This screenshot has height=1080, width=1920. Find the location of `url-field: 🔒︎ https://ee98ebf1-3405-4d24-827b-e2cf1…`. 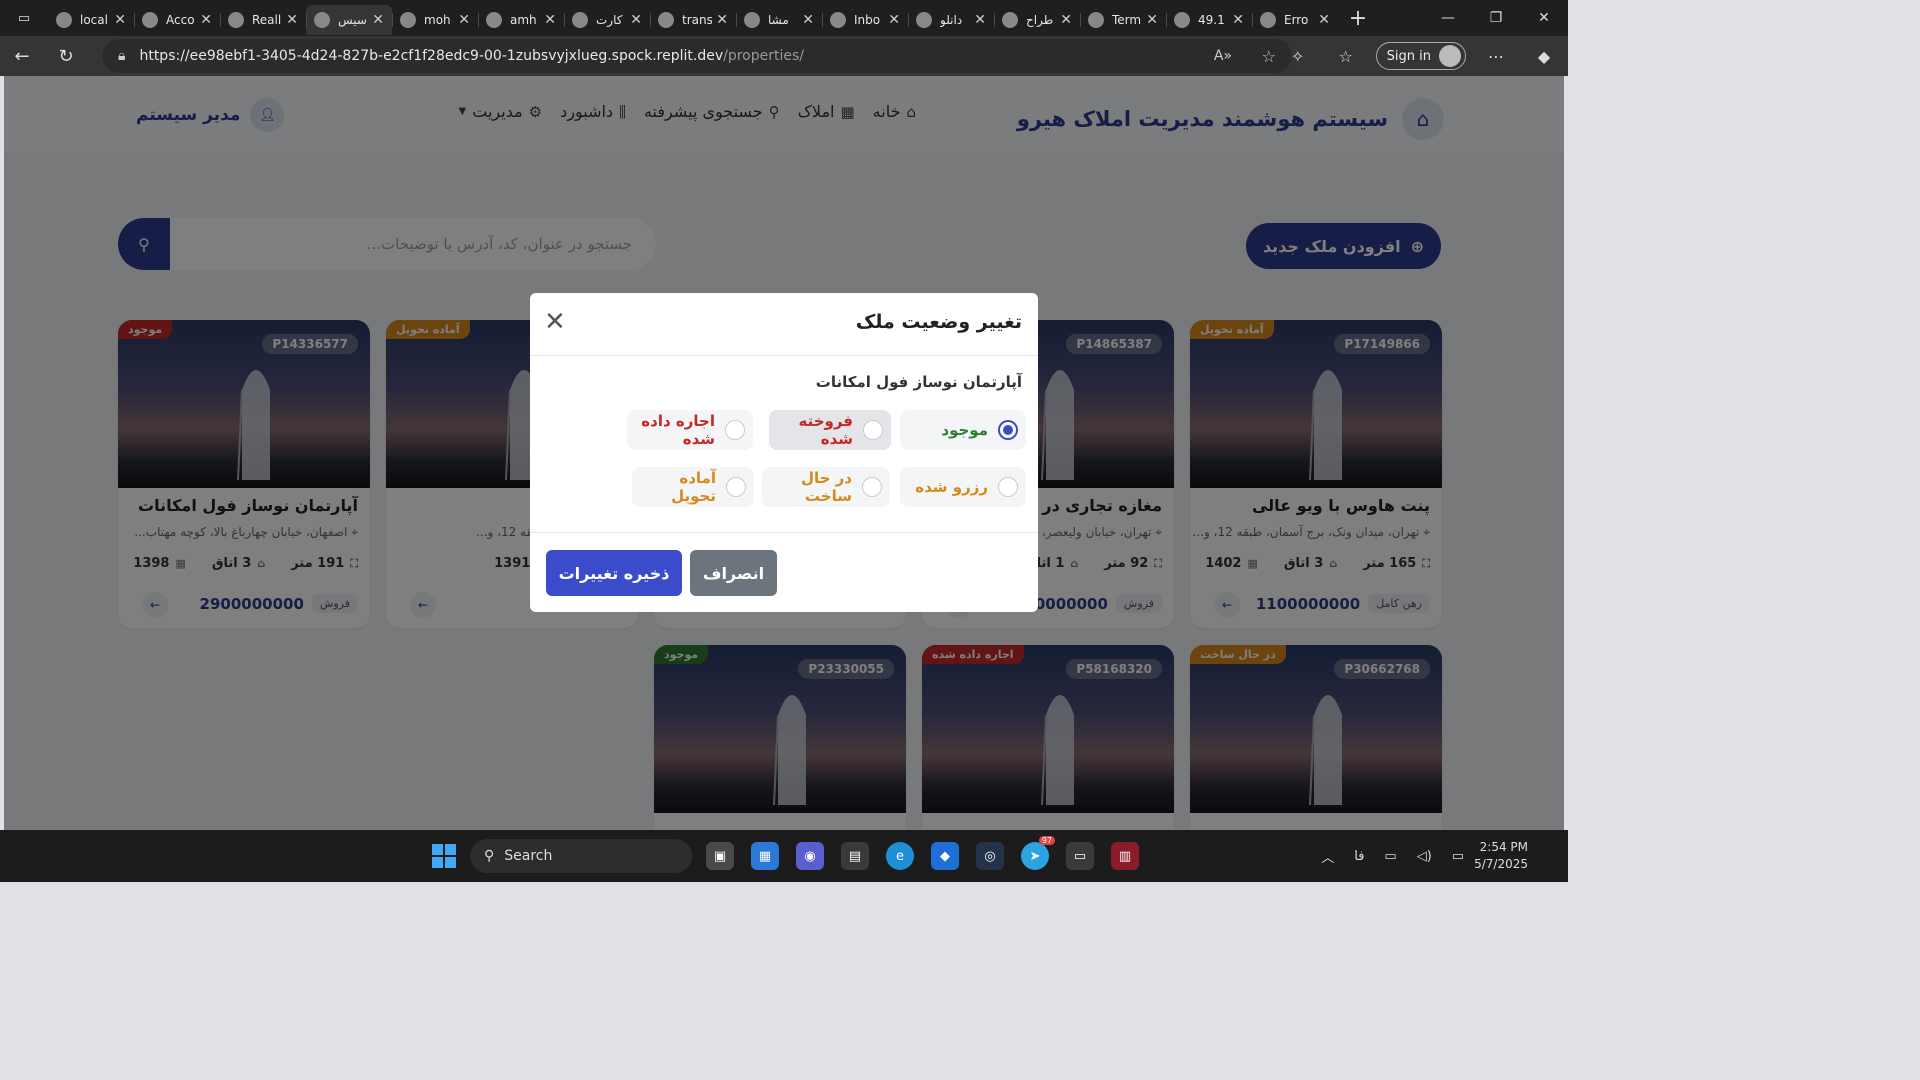

url-field: 🔒︎ https://ee98ebf1-3405-4d24-827b-e2cf1… is located at coordinates (697, 56).